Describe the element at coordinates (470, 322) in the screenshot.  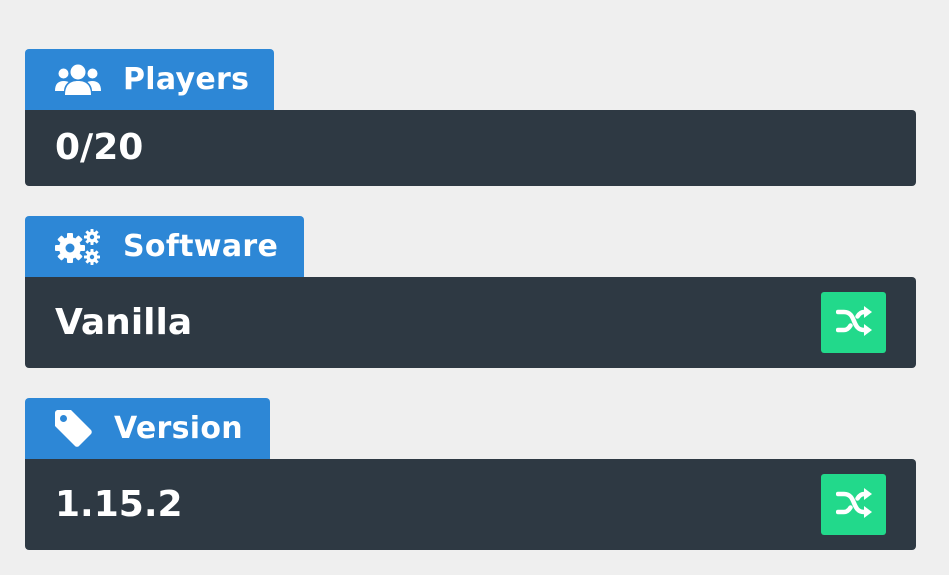
I see `software-value-box: Vanilla` at that location.